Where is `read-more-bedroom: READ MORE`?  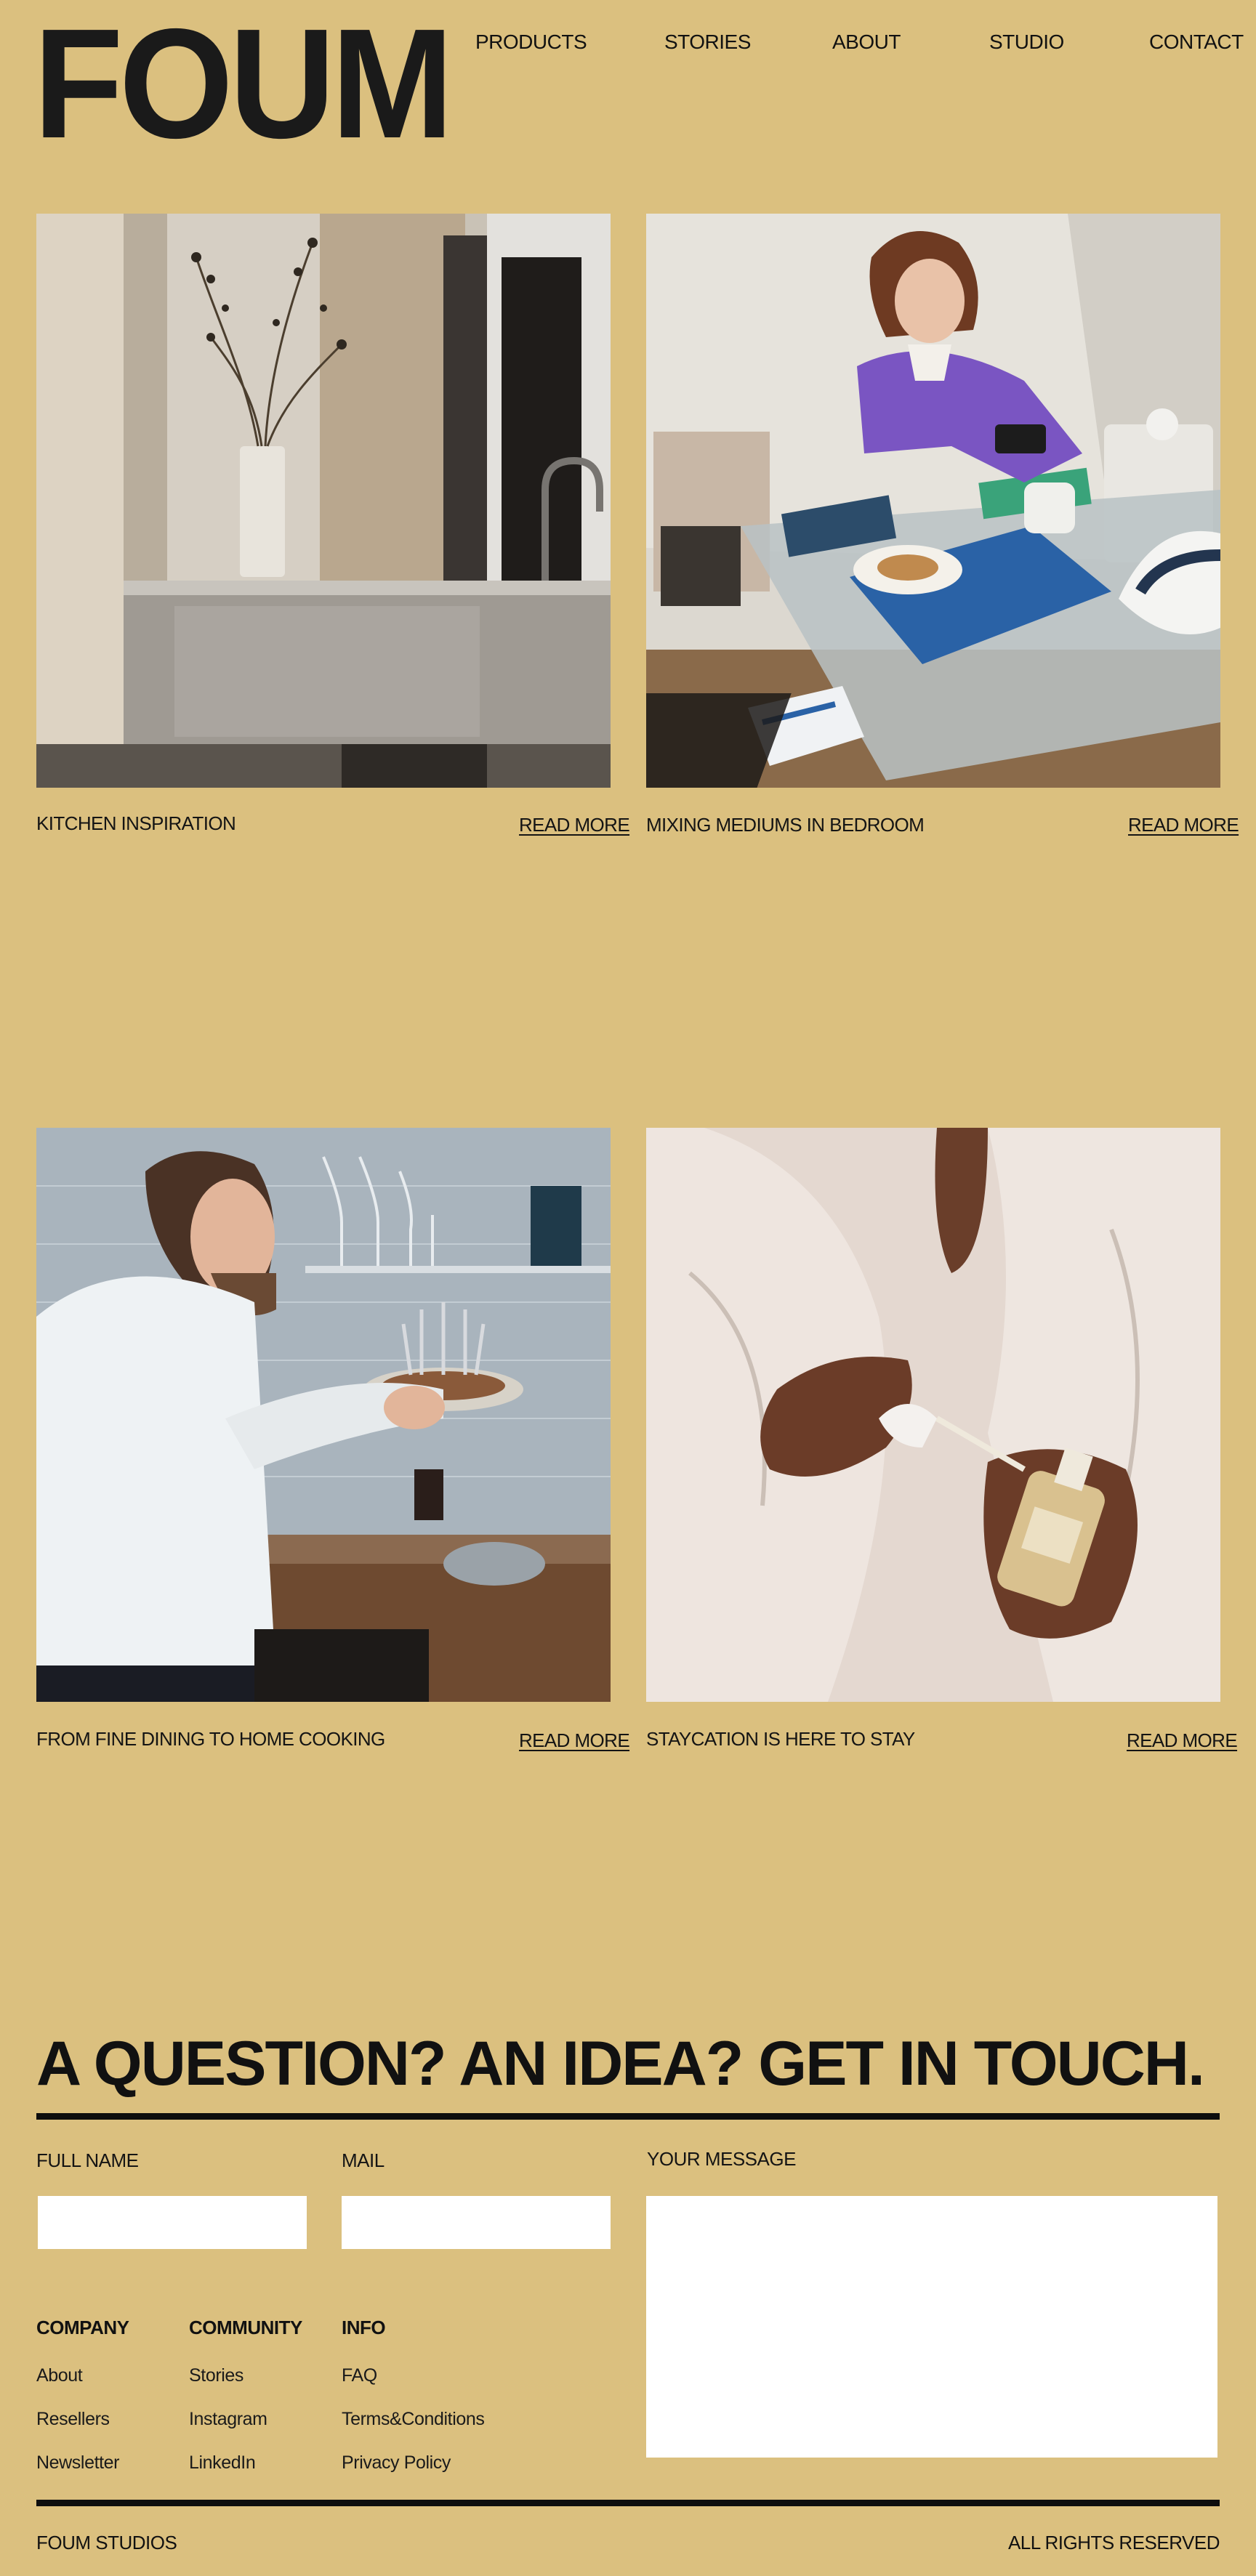 read-more-bedroom: READ MORE is located at coordinates (1183, 825).